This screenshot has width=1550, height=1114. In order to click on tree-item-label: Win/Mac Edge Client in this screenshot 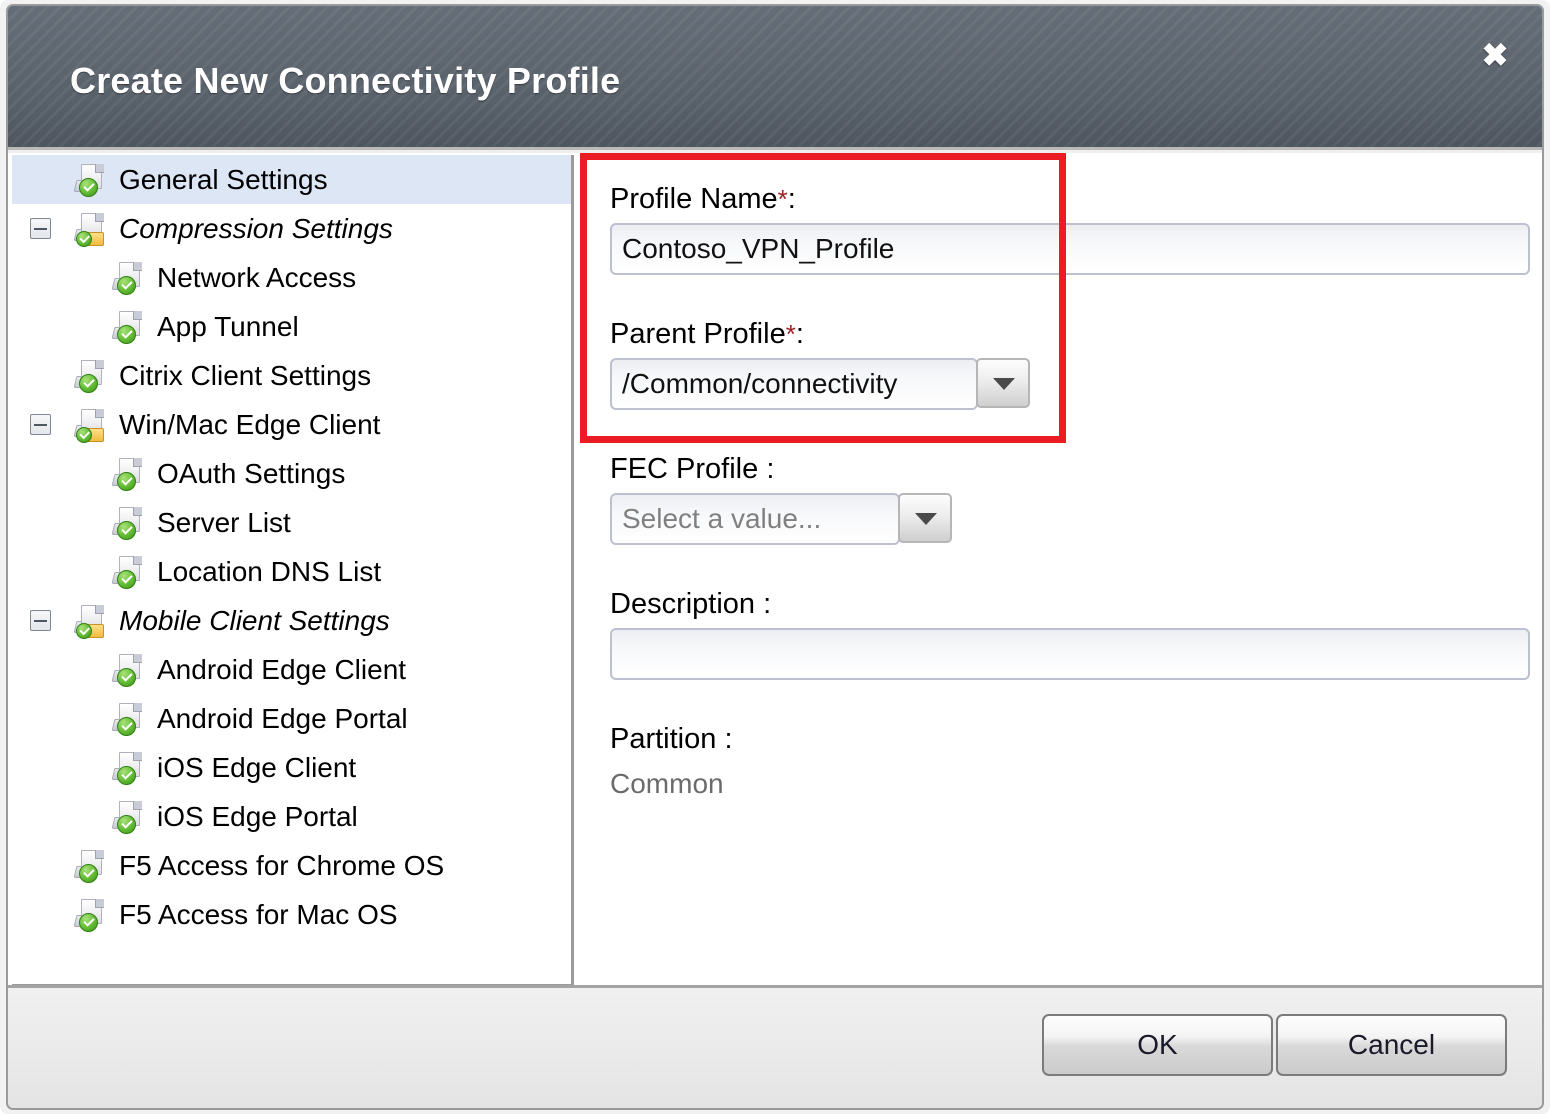, I will do `click(250, 424)`.